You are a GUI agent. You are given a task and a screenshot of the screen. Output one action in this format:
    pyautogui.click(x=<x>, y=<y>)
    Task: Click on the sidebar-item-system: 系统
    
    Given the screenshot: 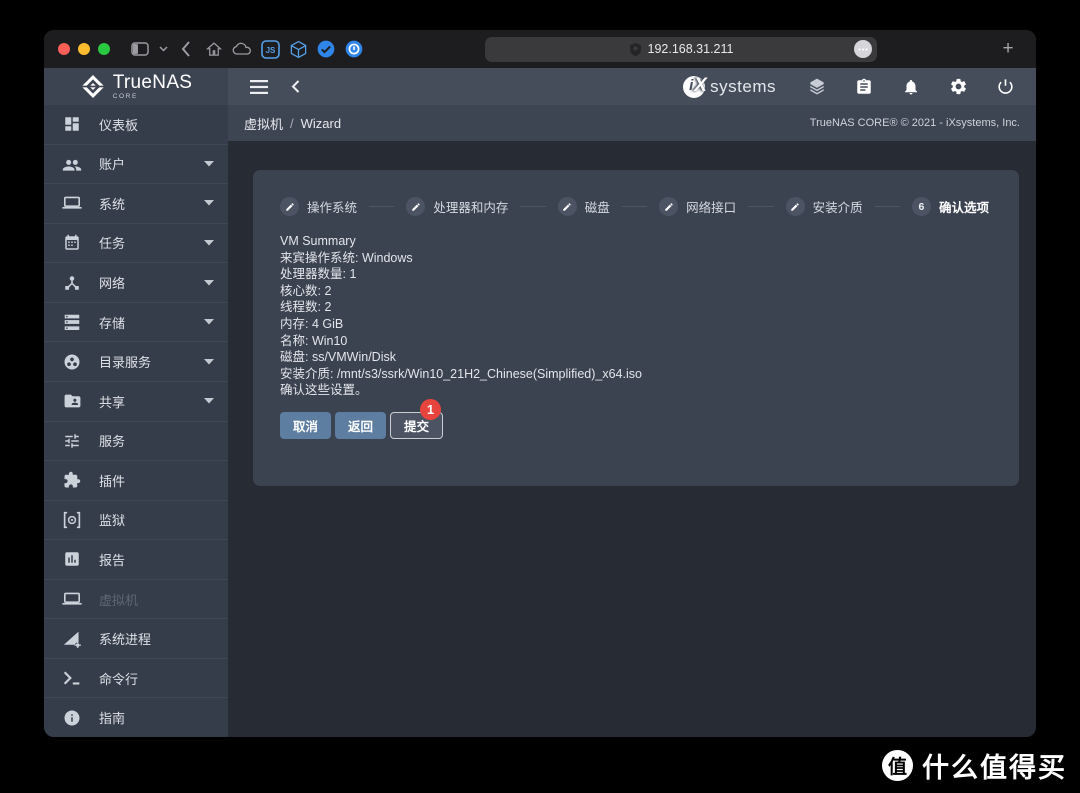 What is the action you would take?
    pyautogui.click(x=136, y=203)
    